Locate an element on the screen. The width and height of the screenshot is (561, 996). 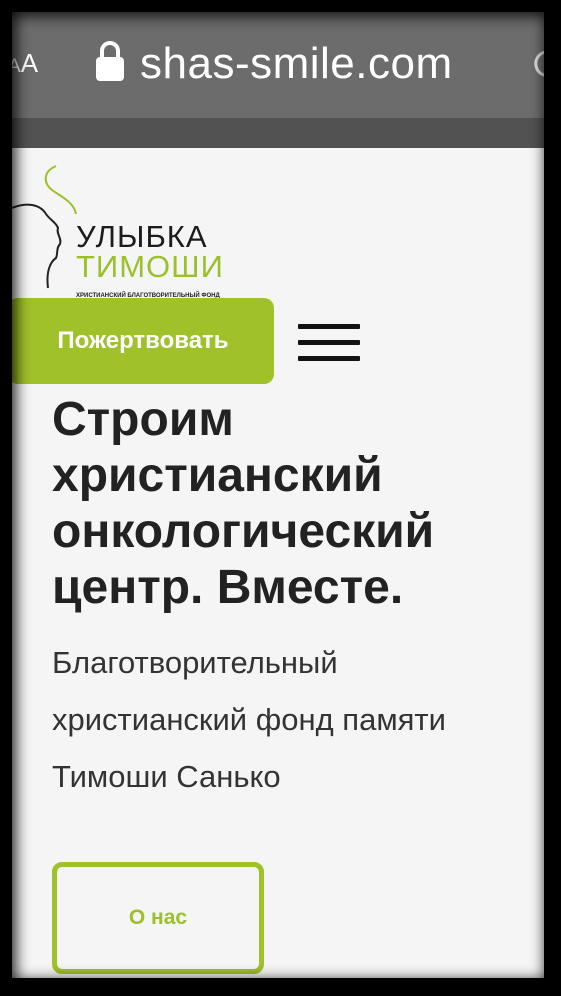
browser-address-bar: AA shas-smile.com is located at coordinates (280, 59).